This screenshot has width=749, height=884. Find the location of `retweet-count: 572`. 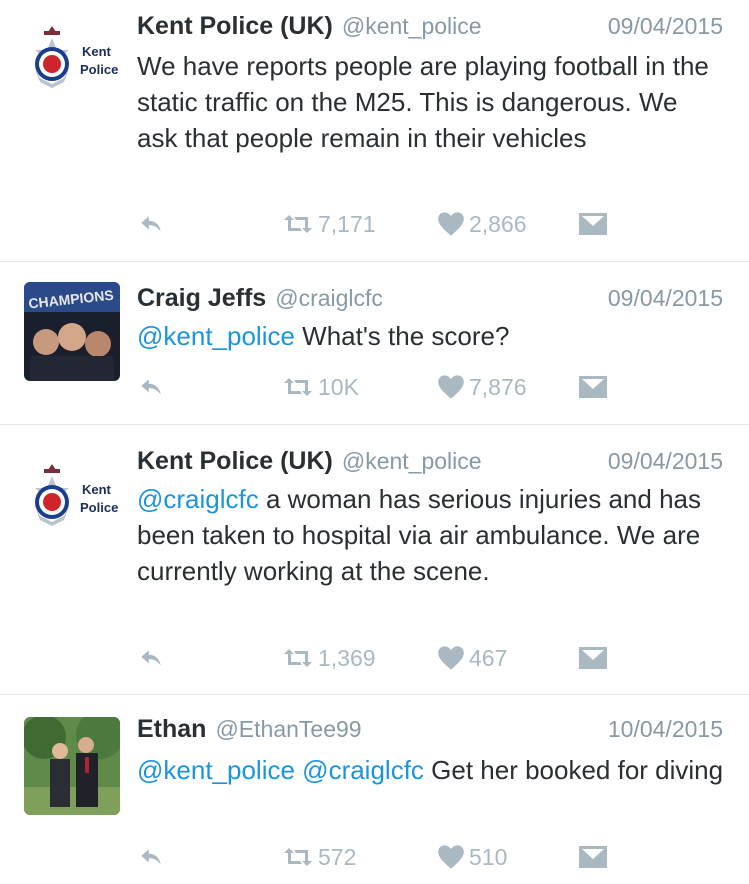

retweet-count: 572 is located at coordinates (337, 856).